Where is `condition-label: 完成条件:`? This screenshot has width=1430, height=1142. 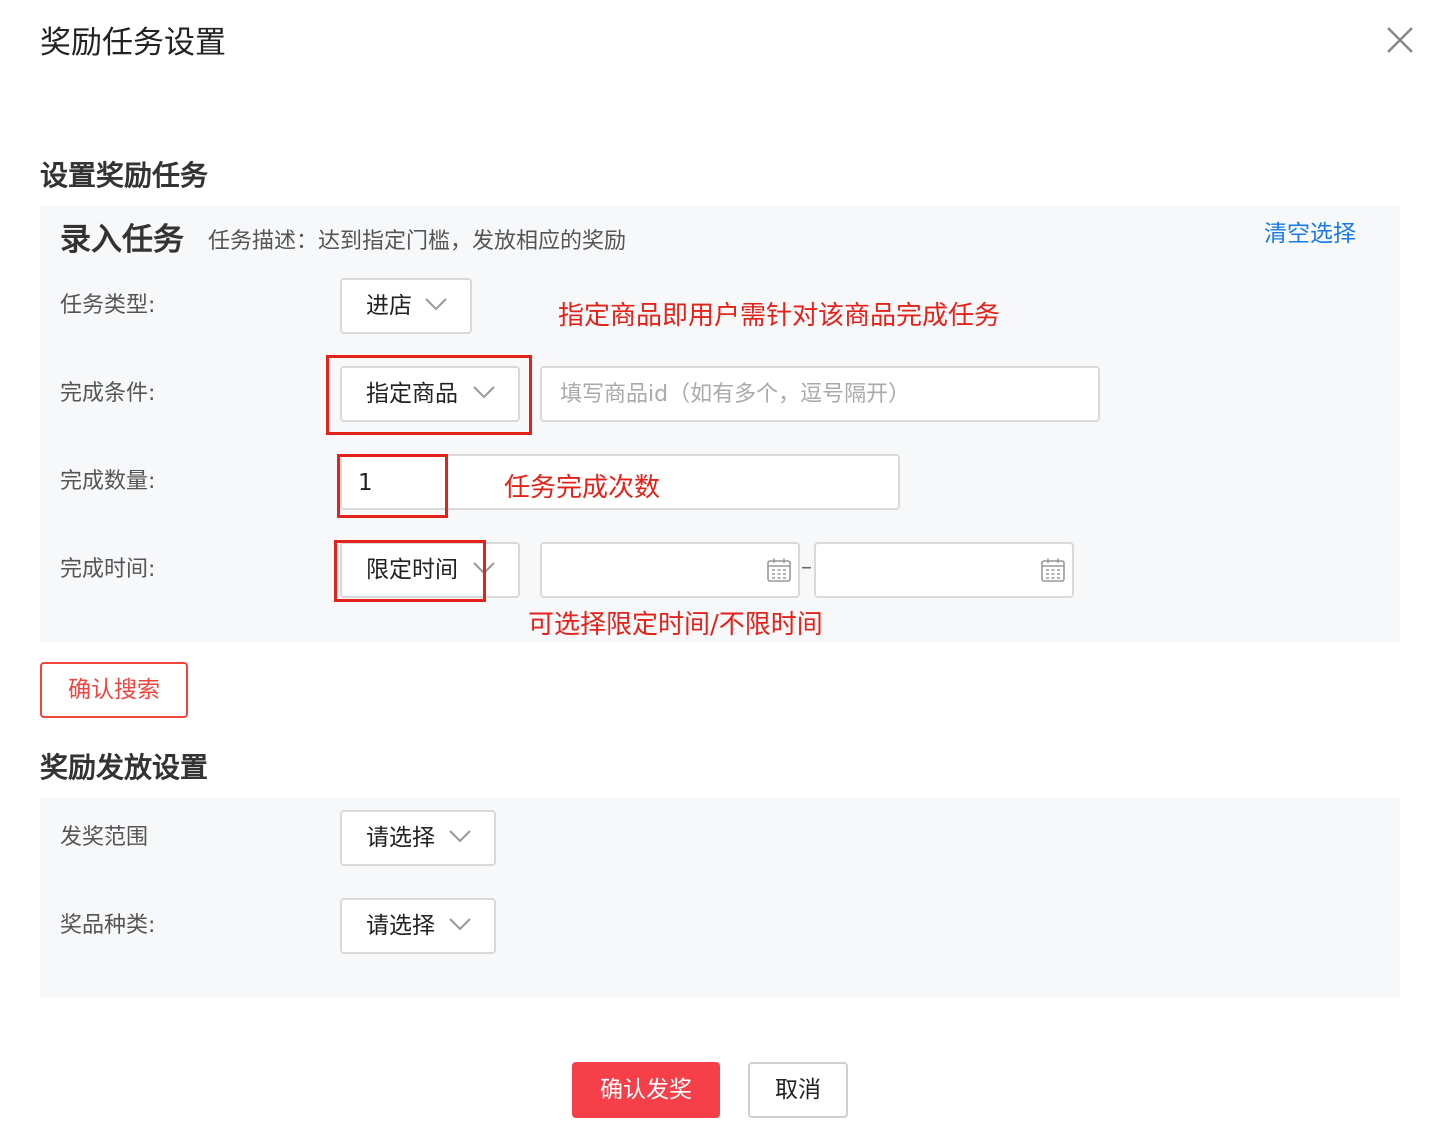 condition-label: 完成条件: is located at coordinates (108, 393).